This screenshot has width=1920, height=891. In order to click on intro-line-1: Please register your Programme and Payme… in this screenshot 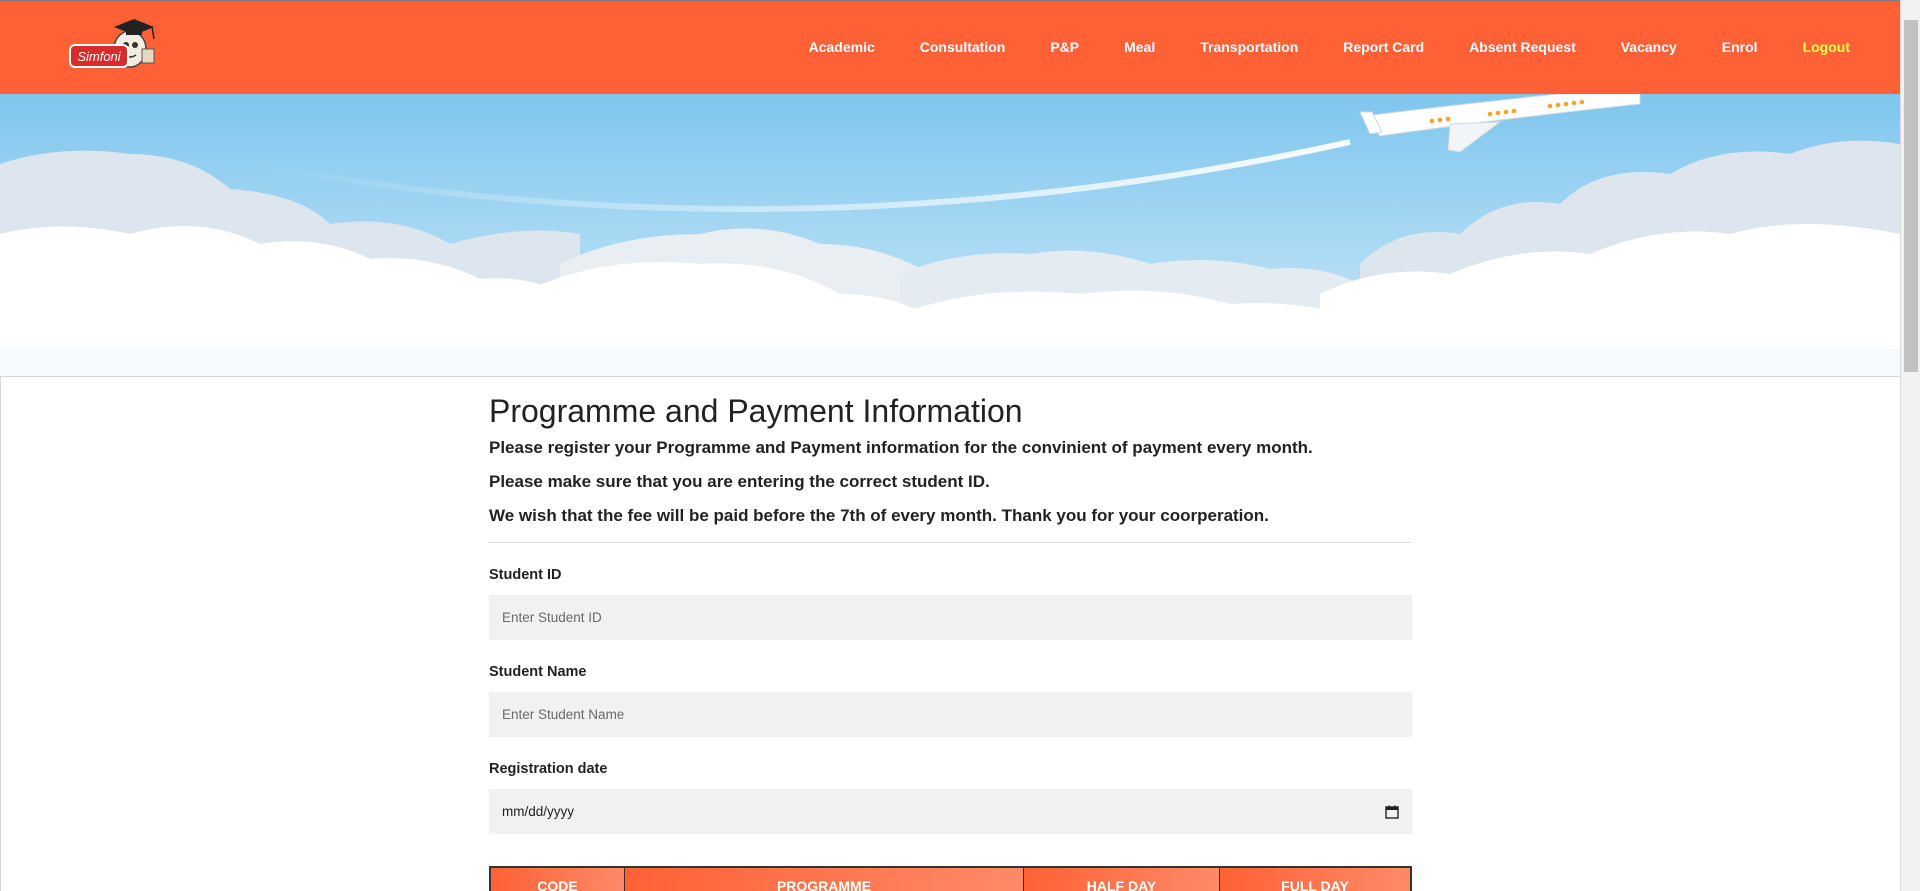, I will do `click(901, 447)`.